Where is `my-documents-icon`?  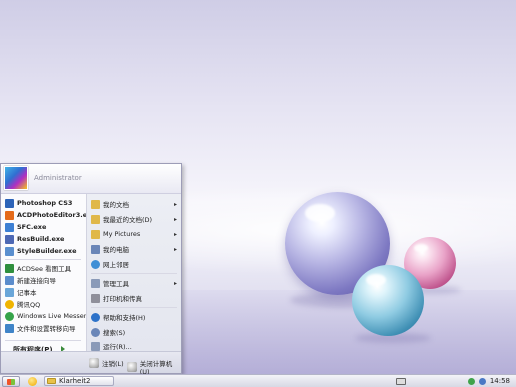 my-documents-icon is located at coordinates (95, 204).